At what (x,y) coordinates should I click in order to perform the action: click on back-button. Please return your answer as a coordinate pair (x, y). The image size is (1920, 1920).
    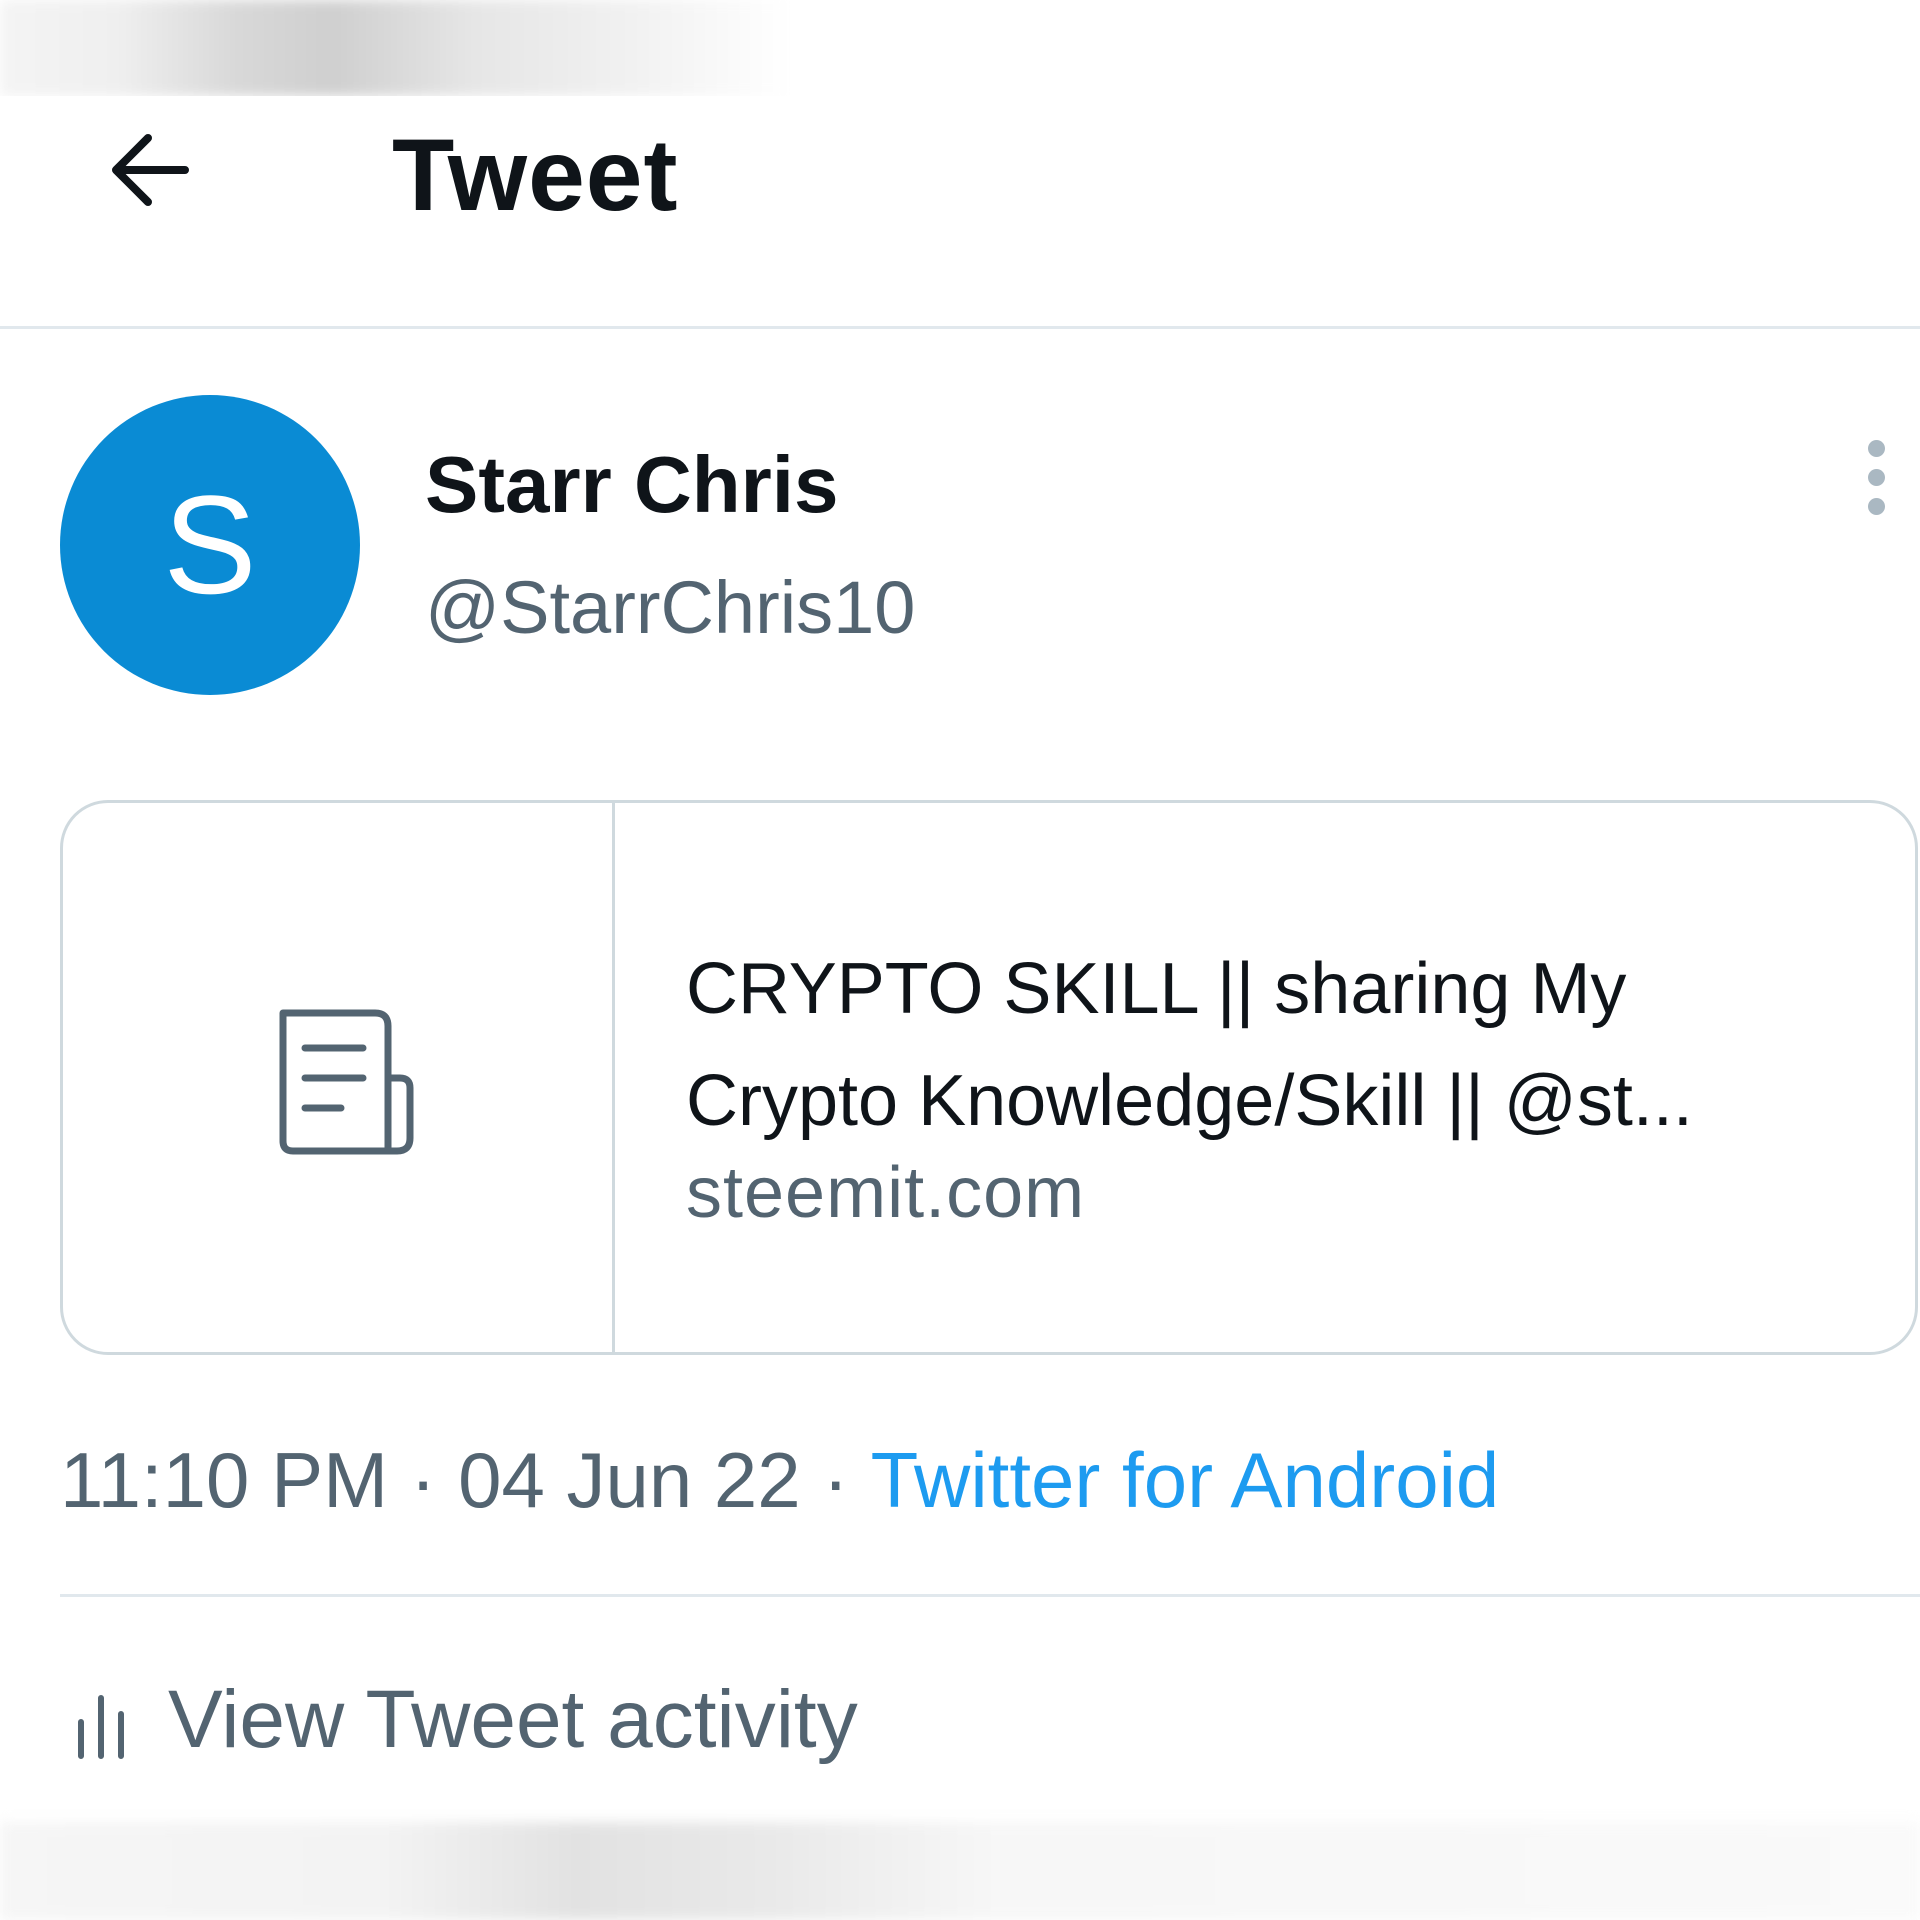
    Looking at the image, I should click on (150, 170).